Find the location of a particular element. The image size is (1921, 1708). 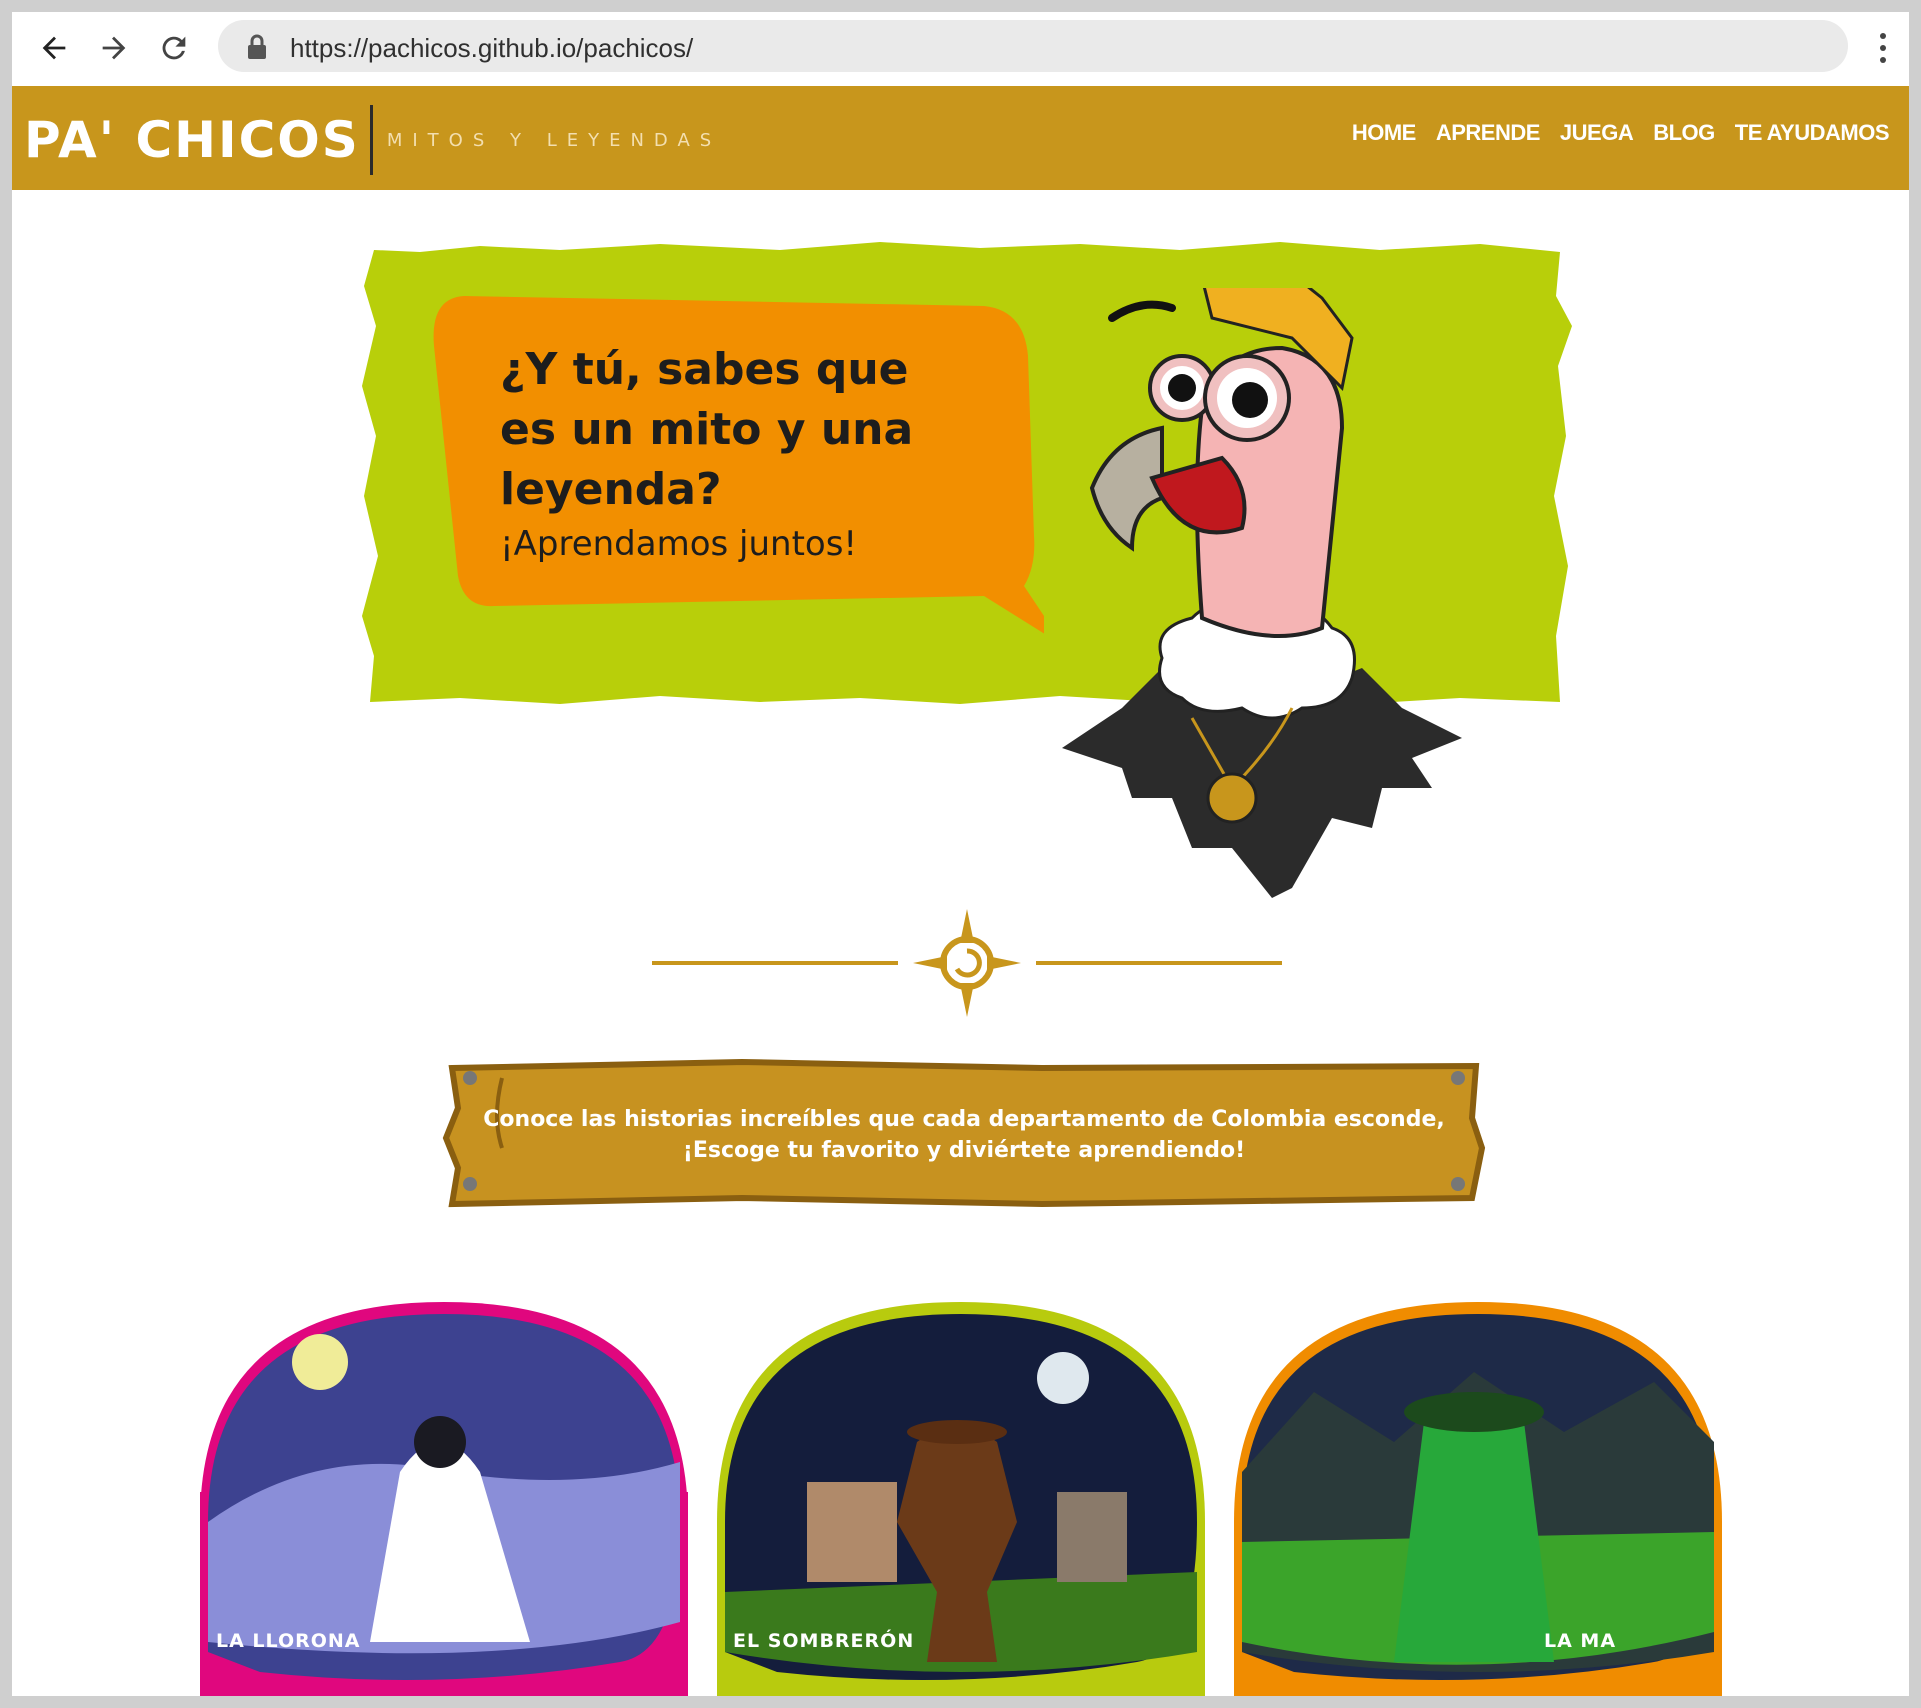

la-madremonte-illustration is located at coordinates (1478, 1499).